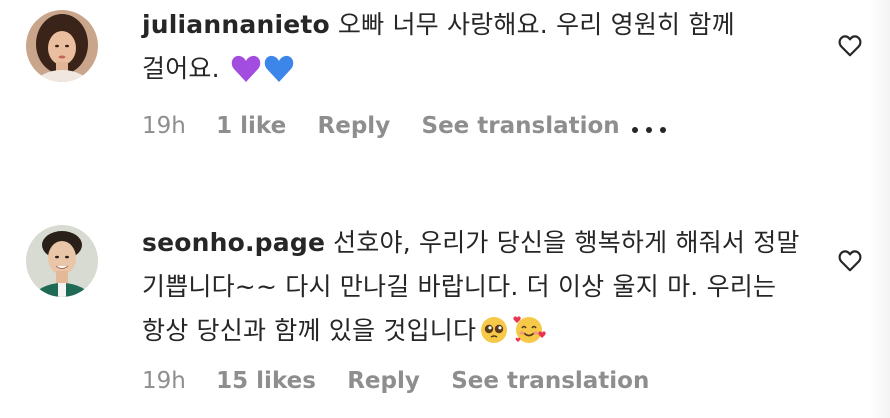 The width and height of the screenshot is (890, 418). Describe the element at coordinates (404, 126) in the screenshot. I see `comment-actions: 19h 1 like Reply See translation` at that location.